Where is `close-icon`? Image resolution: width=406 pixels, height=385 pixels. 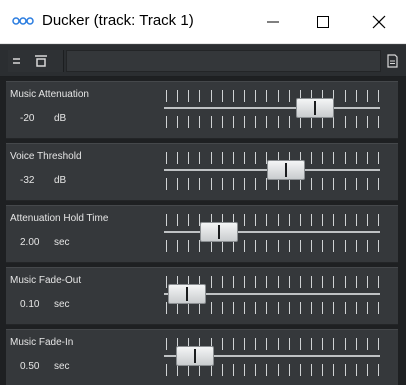
close-icon is located at coordinates (379, 22).